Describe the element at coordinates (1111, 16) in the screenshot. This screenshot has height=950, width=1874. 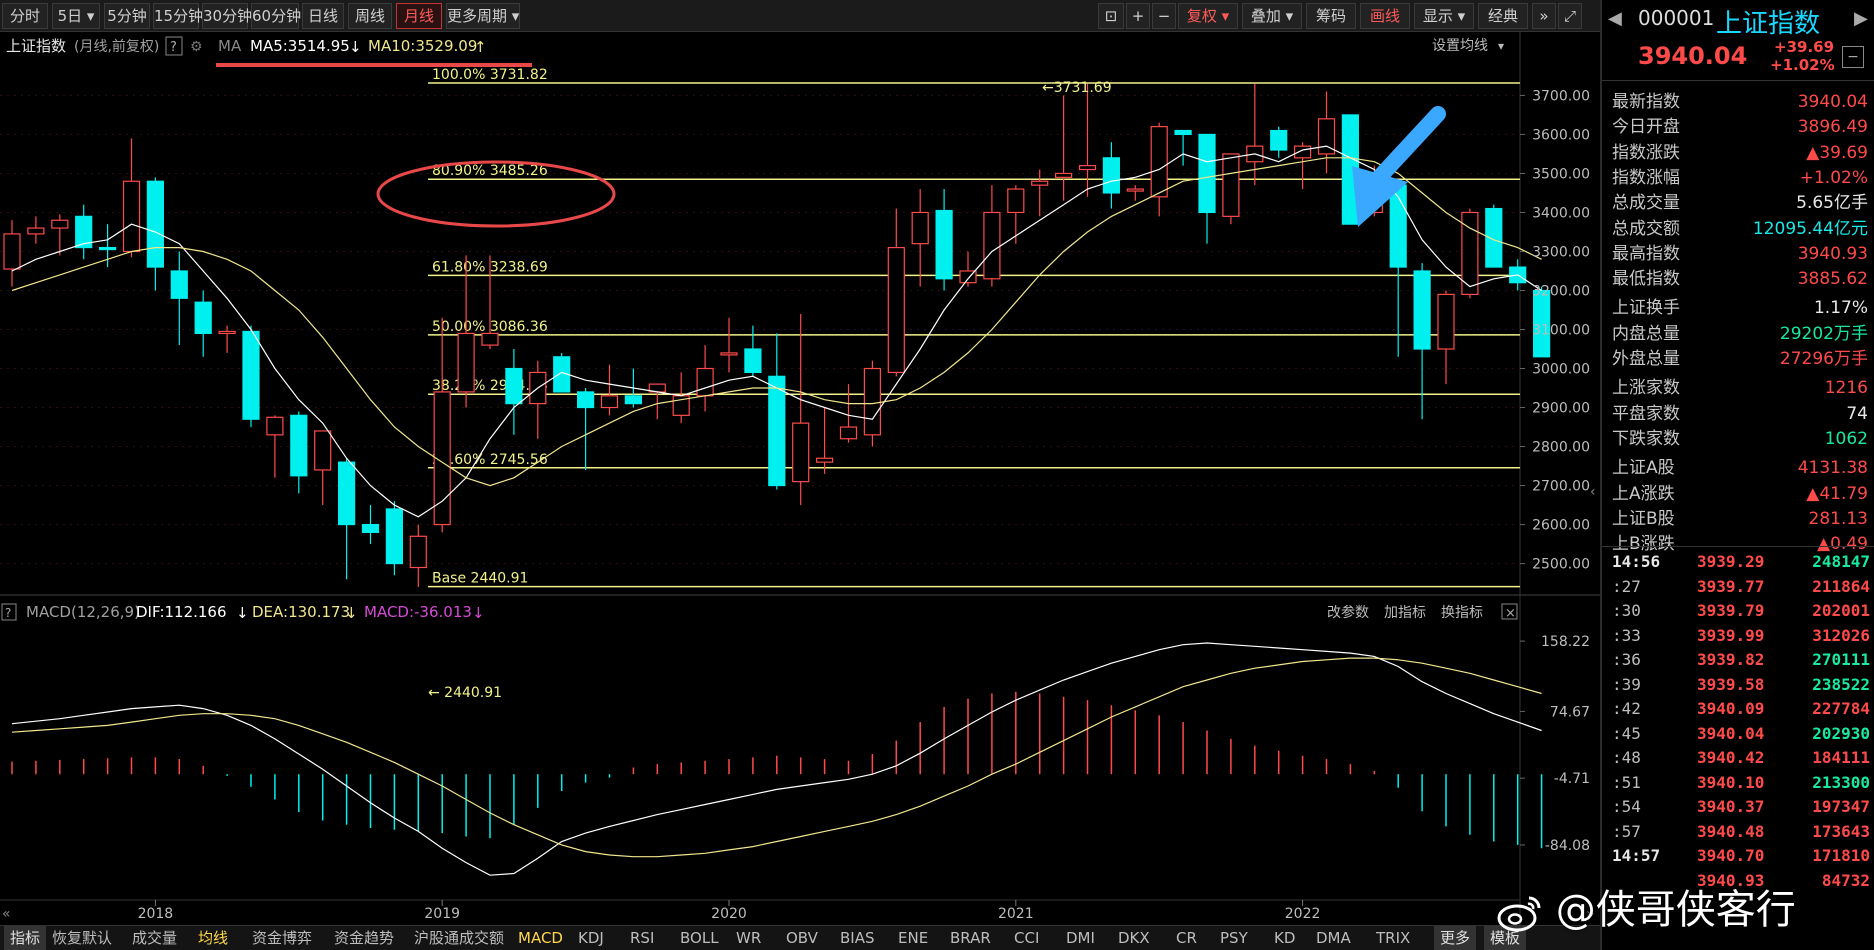
I see `lock-icon: ⊡` at that location.